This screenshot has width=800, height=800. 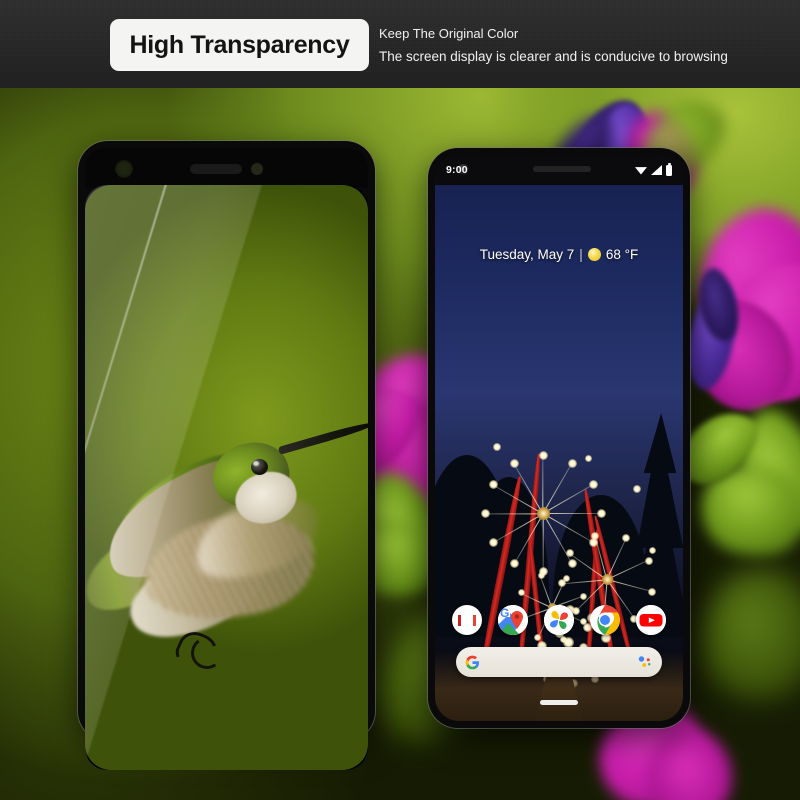 I want to click on signal-icon, so click(x=656, y=170).